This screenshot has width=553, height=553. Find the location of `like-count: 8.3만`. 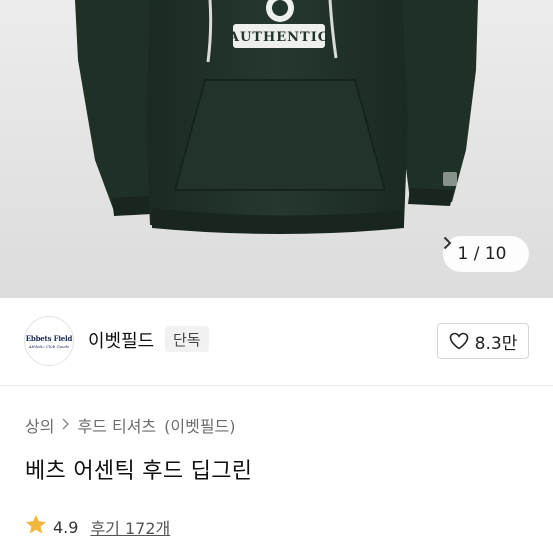

like-count: 8.3만 is located at coordinates (496, 343).